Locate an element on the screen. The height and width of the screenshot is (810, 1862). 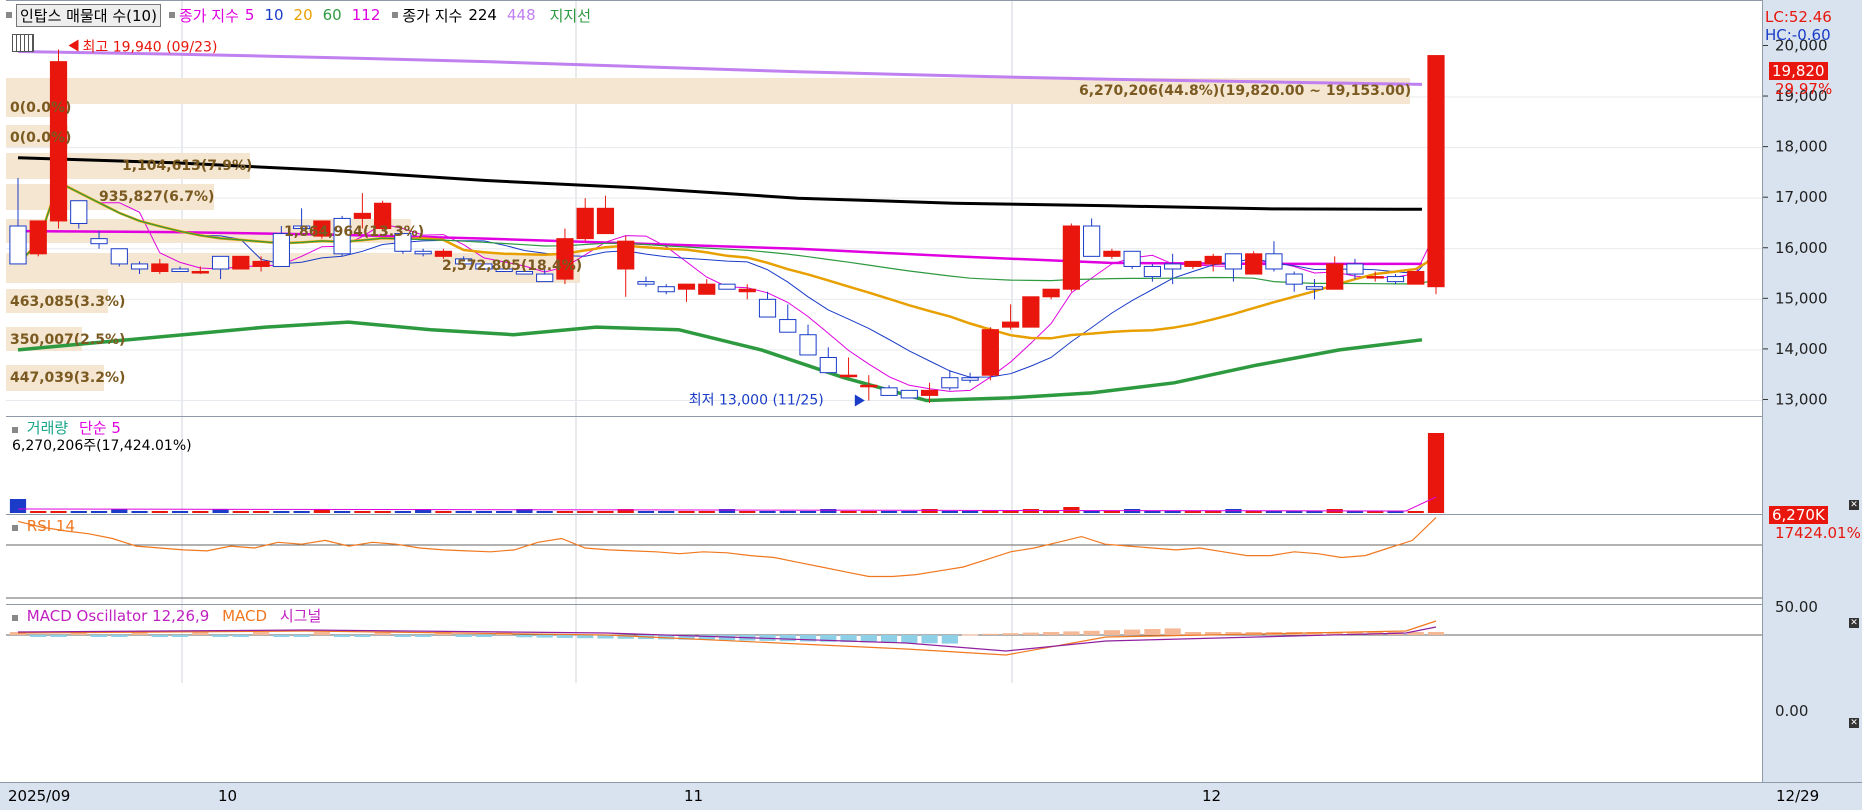
ma-period-10: 10 is located at coordinates (273, 15).